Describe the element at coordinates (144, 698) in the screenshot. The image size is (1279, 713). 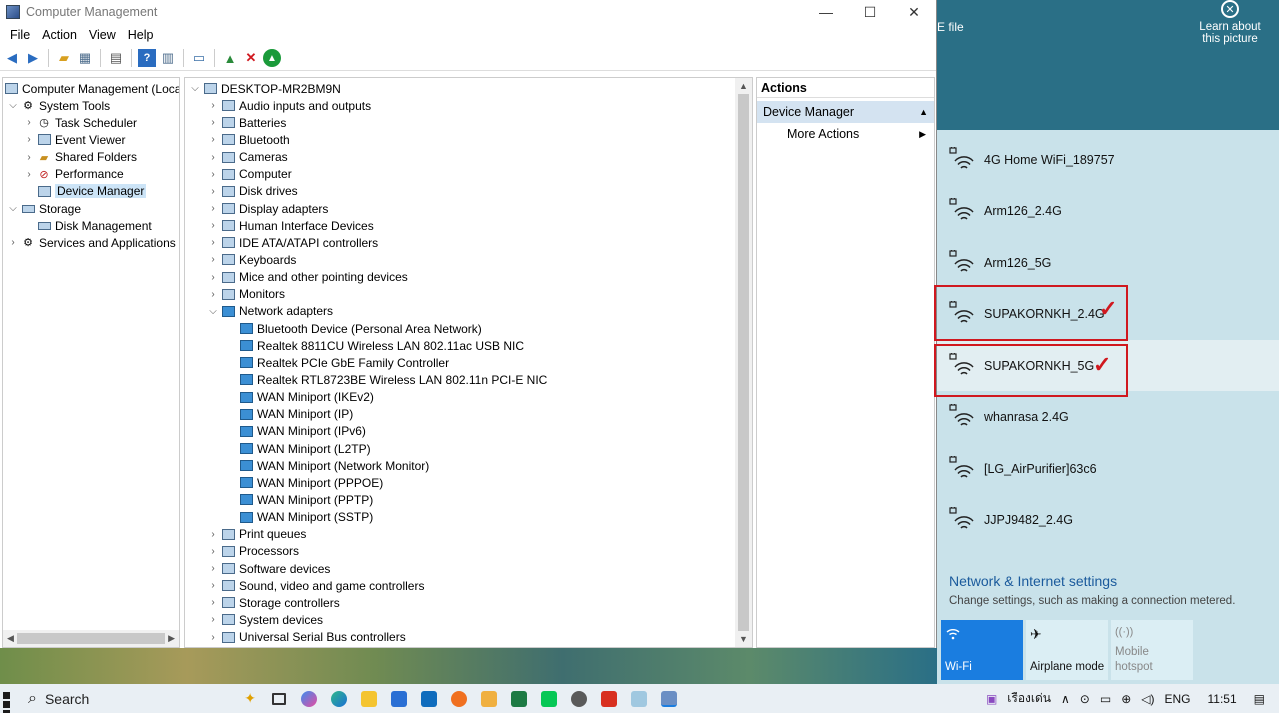
I see `taskbar-search: ⌕ Search ✦` at that location.